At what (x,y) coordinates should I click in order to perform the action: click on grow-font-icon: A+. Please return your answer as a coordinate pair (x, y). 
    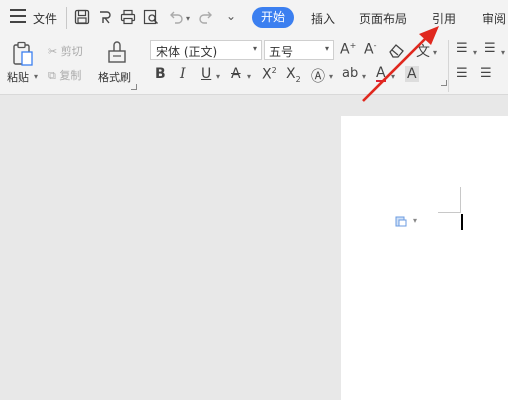
    Looking at the image, I should click on (348, 49).